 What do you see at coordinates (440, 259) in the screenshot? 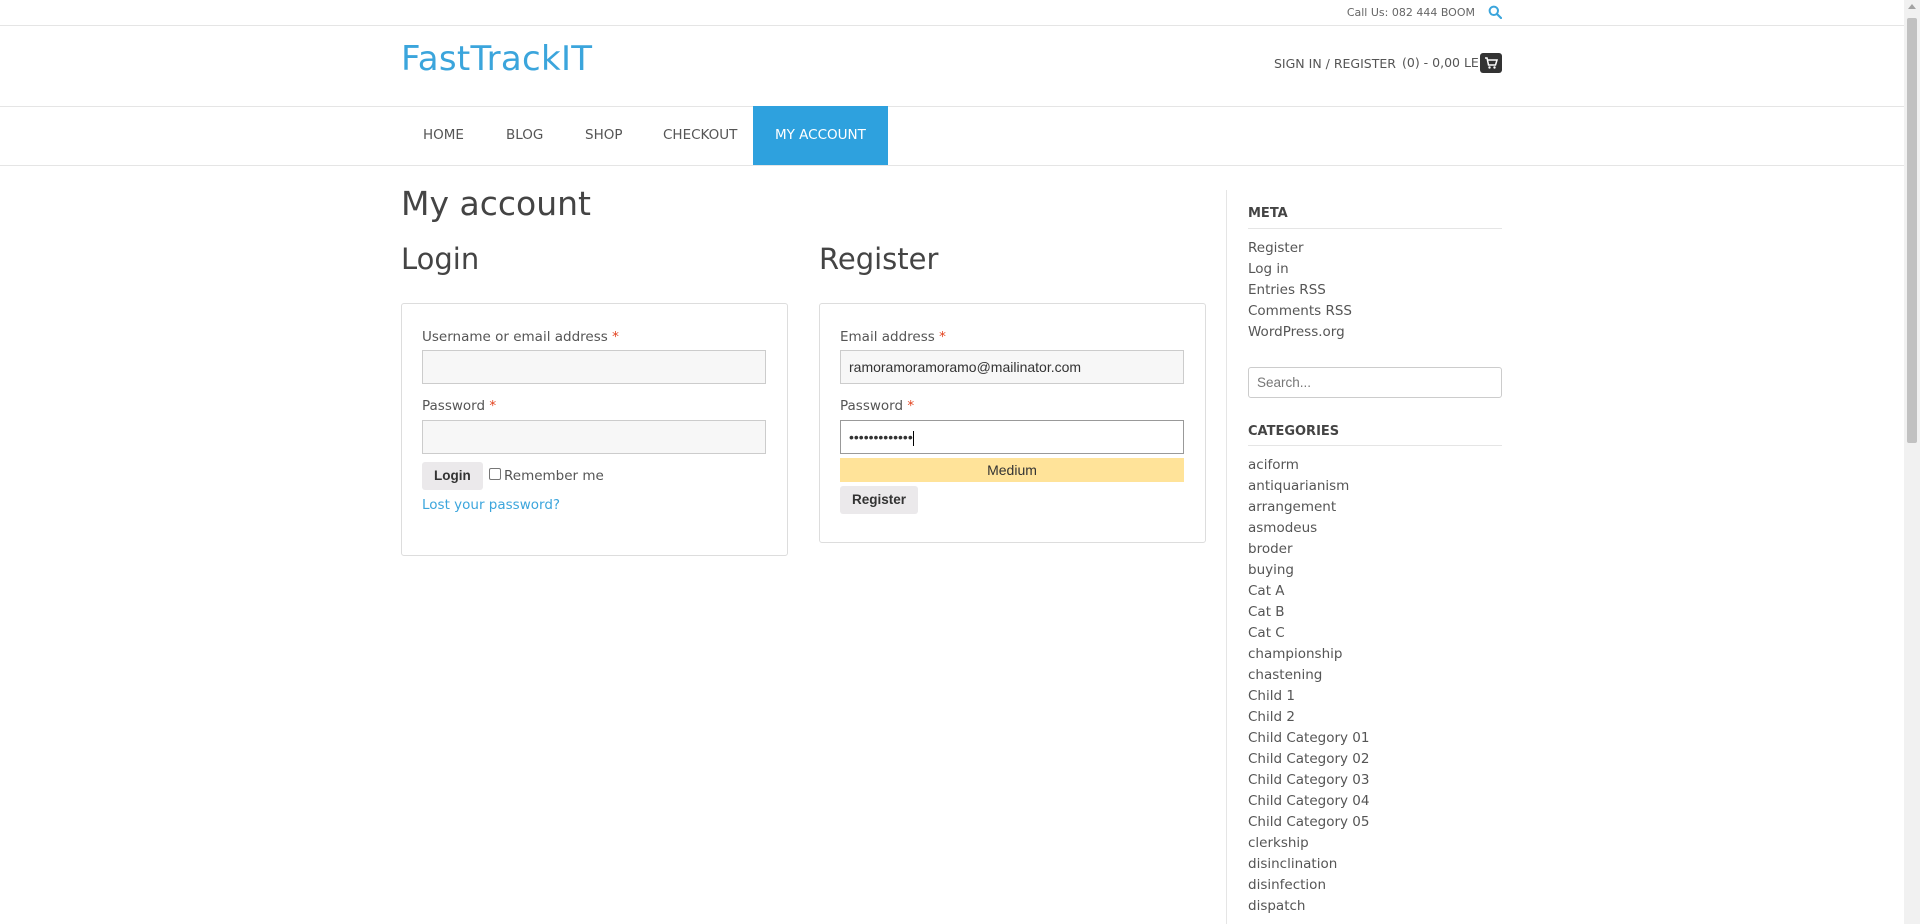
I see `login-title: Login` at bounding box center [440, 259].